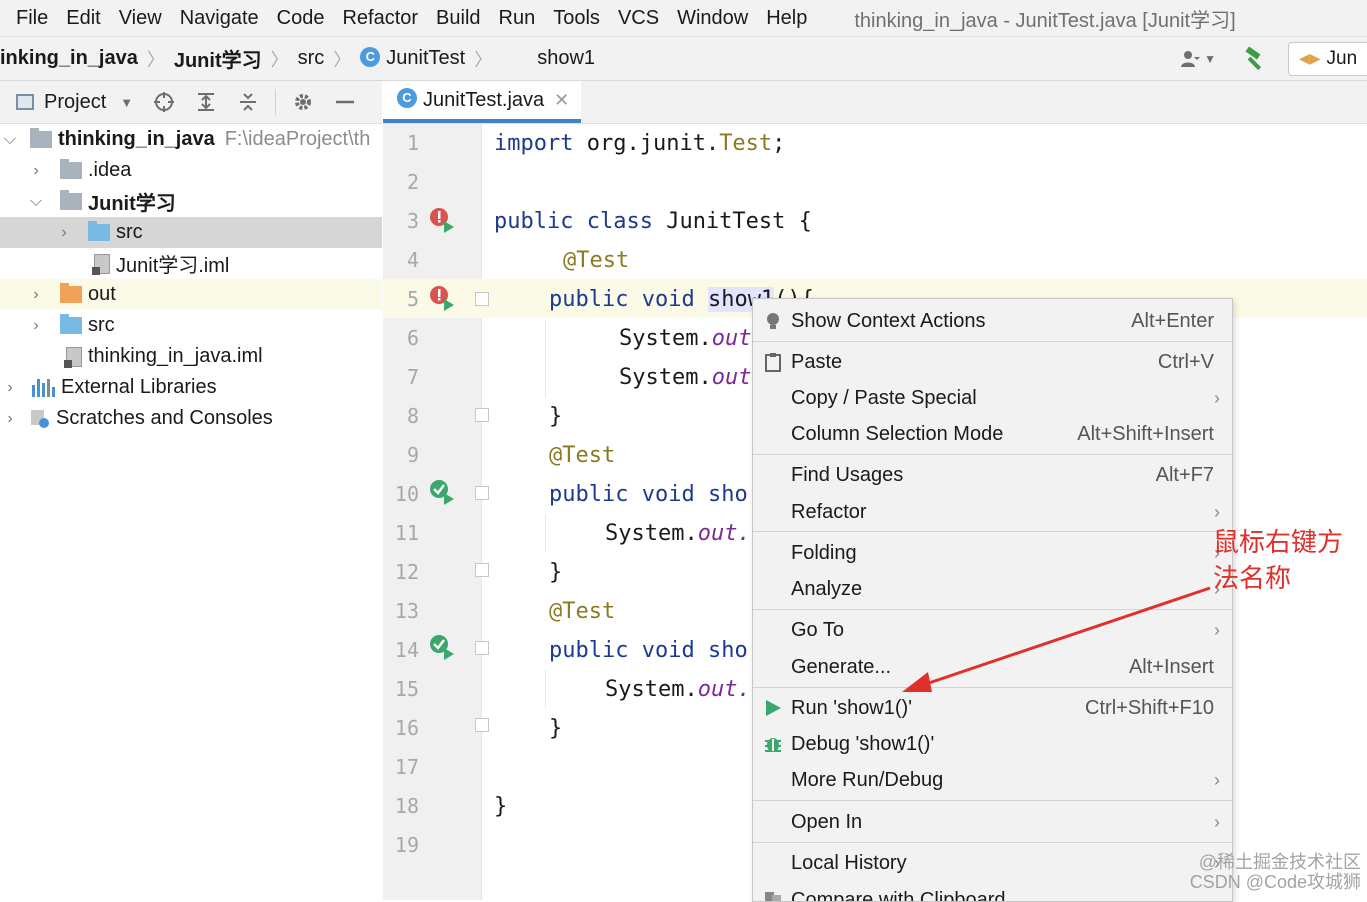 The width and height of the screenshot is (1367, 902). What do you see at coordinates (773, 708) in the screenshot?
I see `run-play-icon` at bounding box center [773, 708].